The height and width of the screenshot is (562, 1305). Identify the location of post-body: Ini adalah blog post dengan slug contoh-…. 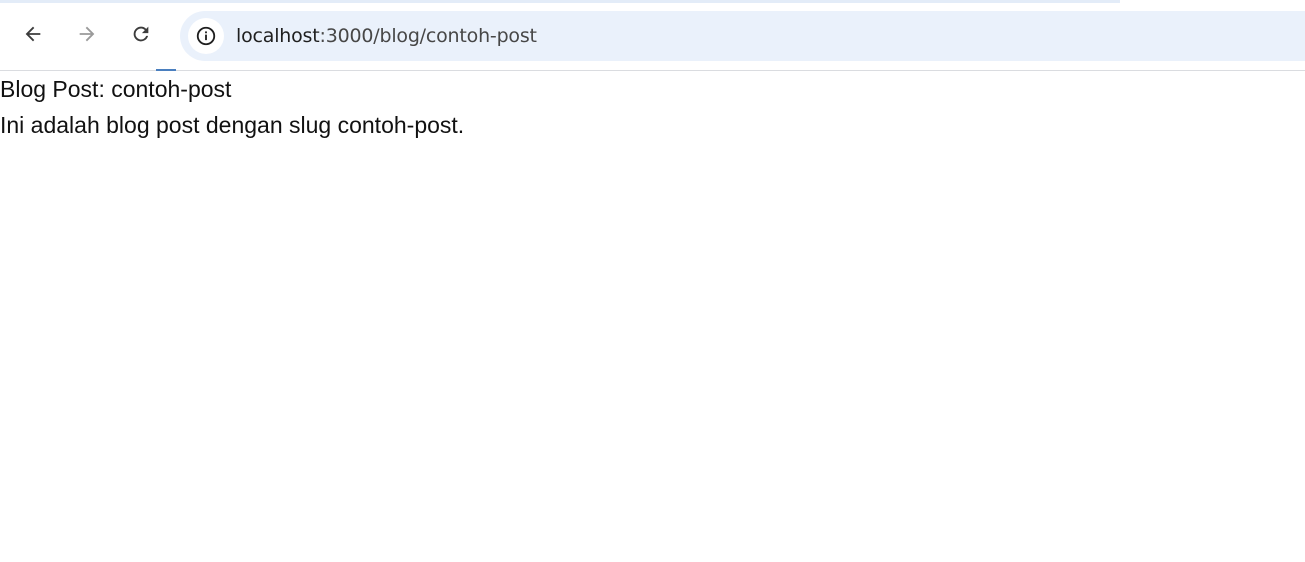
(232, 125).